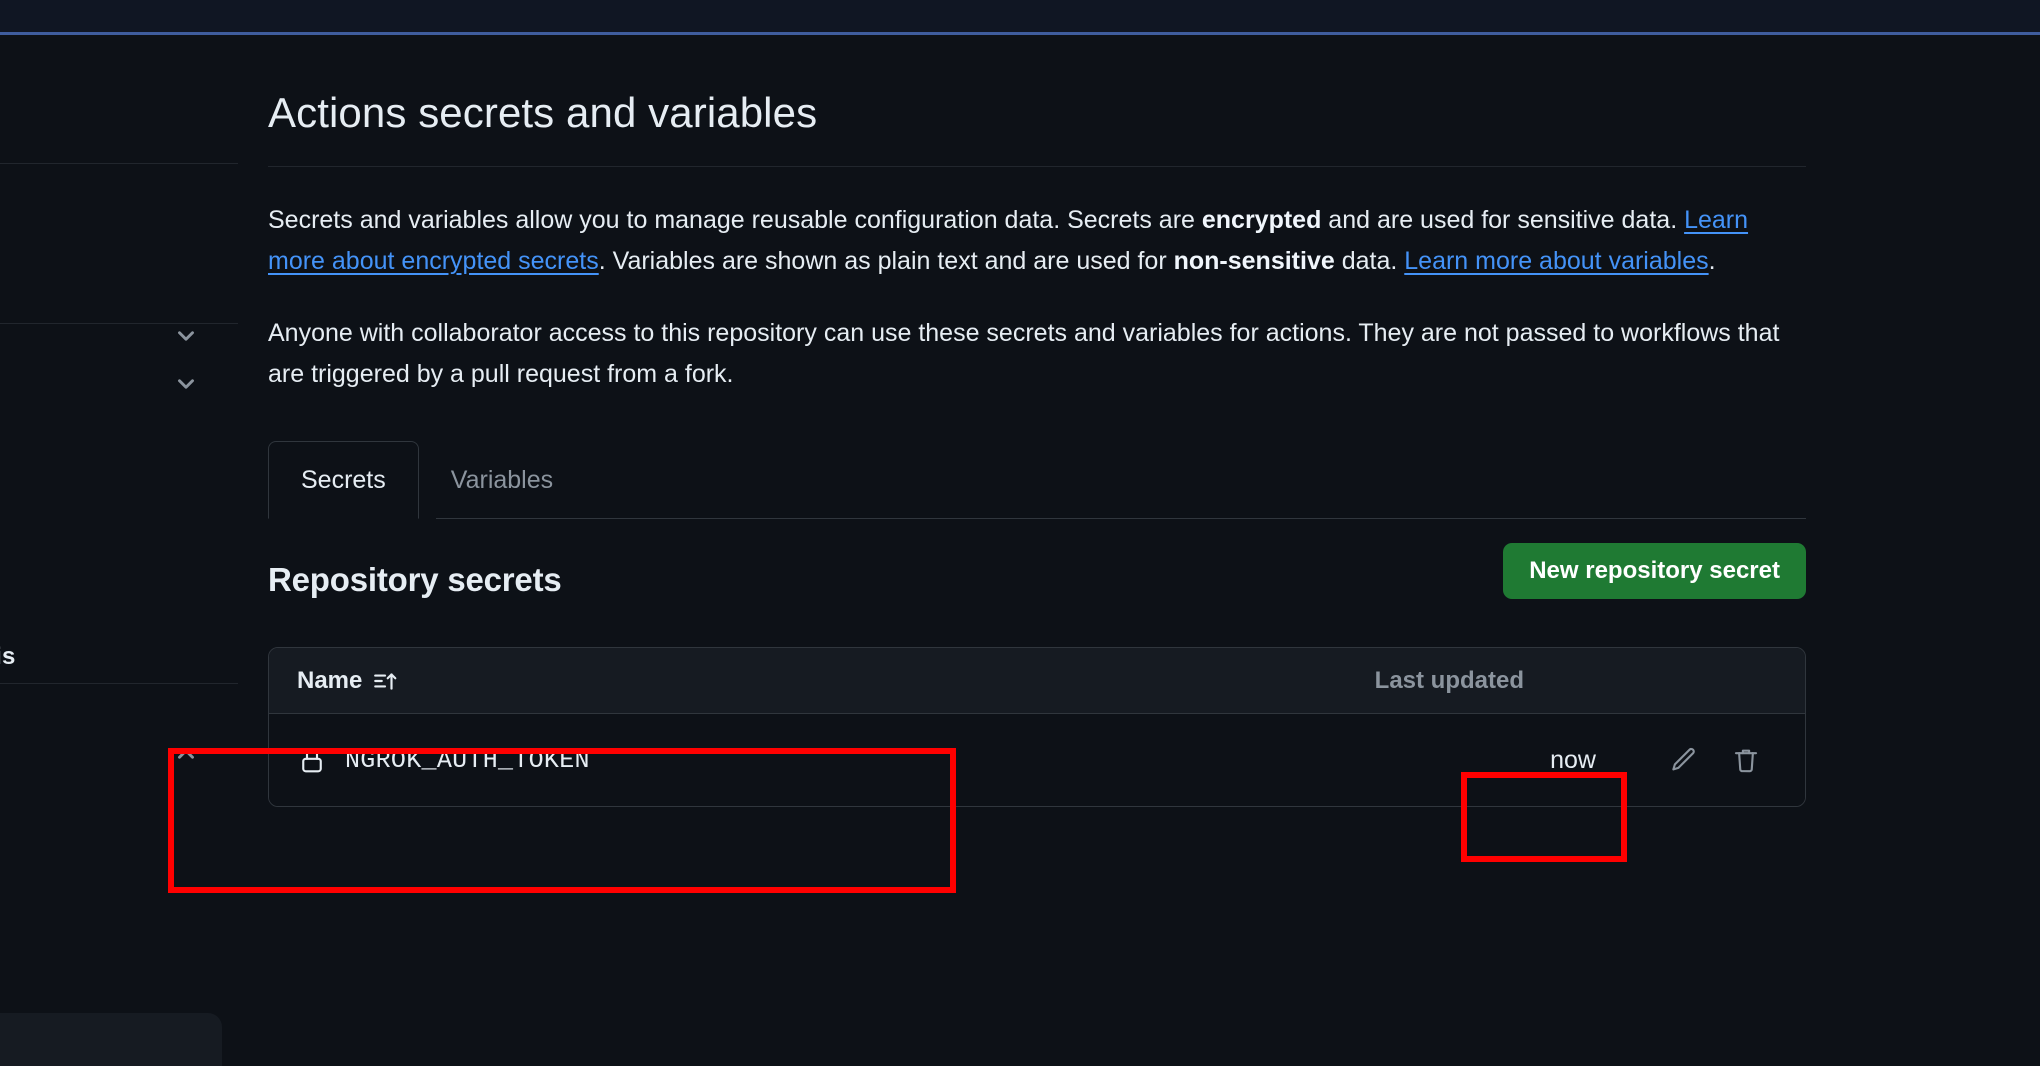 The image size is (2040, 1066). What do you see at coordinates (467, 760) in the screenshot?
I see `secret-name: NGROK_AUTH_TOKEN` at bounding box center [467, 760].